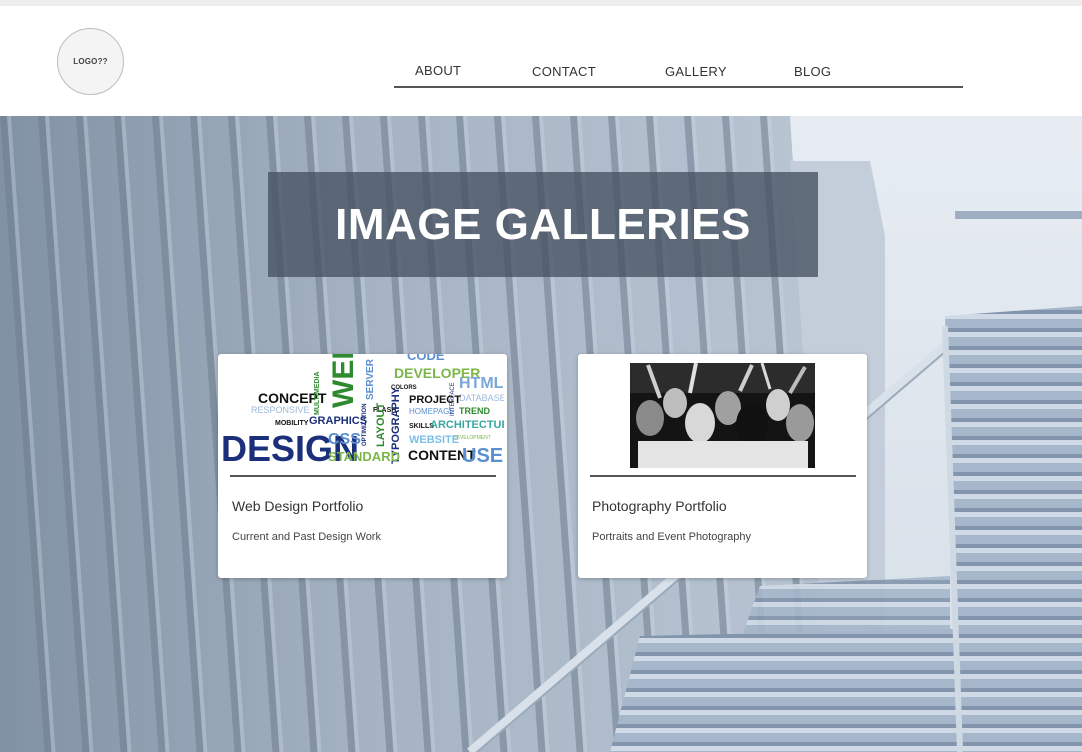 The width and height of the screenshot is (1082, 752). Describe the element at coordinates (432, 411) in the screenshot. I see `word-homepage: HOMEPAGE` at that location.